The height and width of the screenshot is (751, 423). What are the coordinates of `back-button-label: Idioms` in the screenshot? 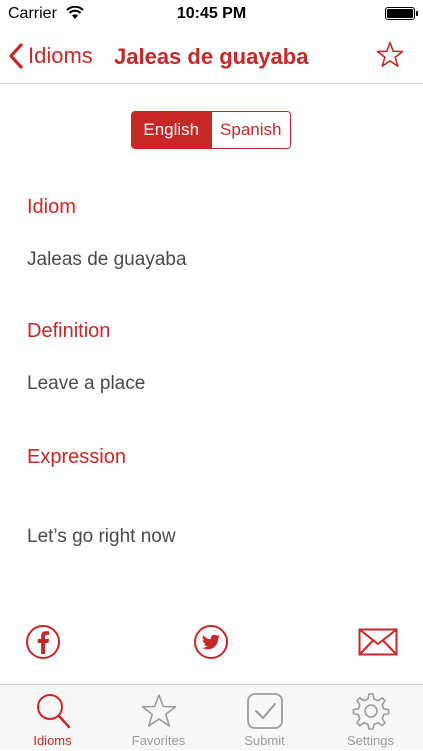 It's located at (60, 55).